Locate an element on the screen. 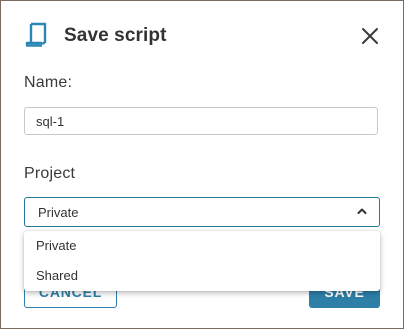 The image size is (404, 329). dialog-title: Save script is located at coordinates (115, 35).